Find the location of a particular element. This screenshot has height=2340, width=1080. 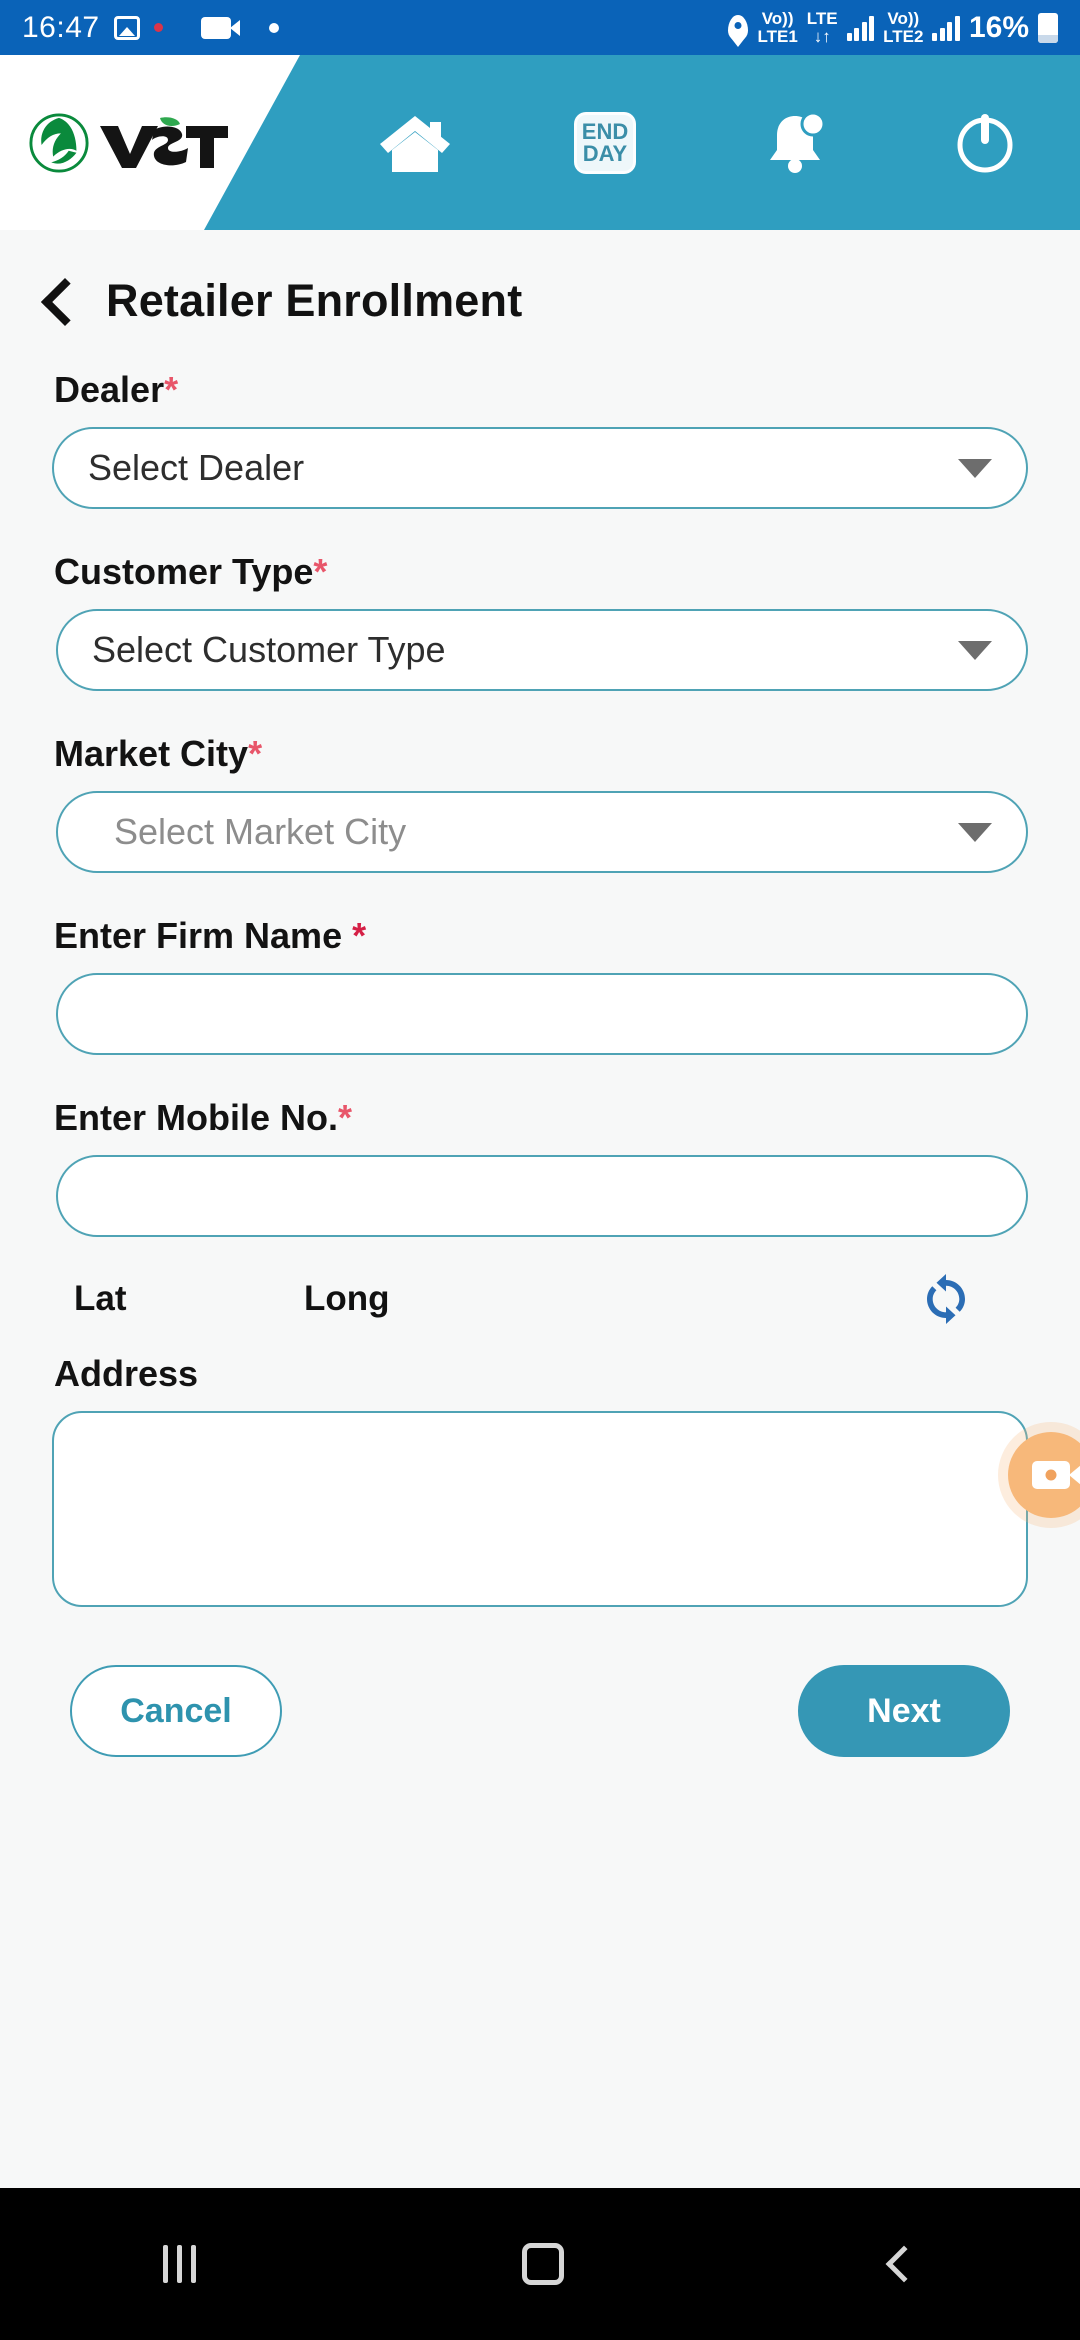

input-firm-name is located at coordinates (542, 1014).